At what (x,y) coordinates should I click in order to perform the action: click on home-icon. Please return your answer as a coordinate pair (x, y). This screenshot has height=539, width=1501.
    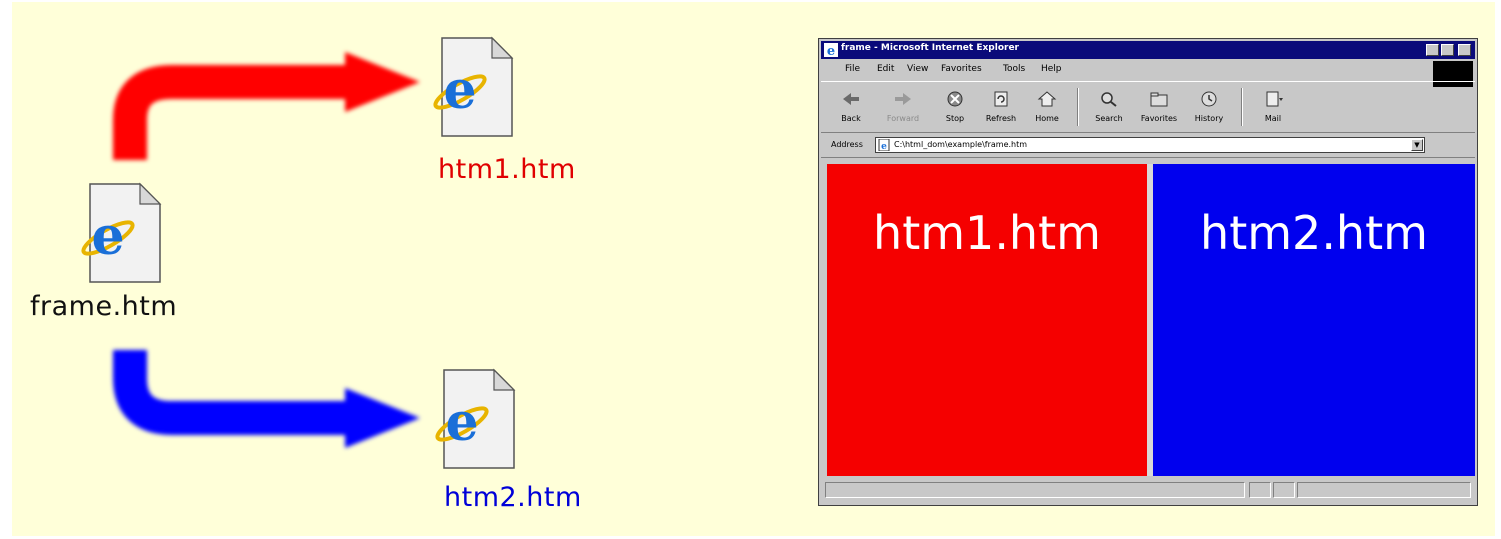
    Looking at the image, I should click on (1047, 99).